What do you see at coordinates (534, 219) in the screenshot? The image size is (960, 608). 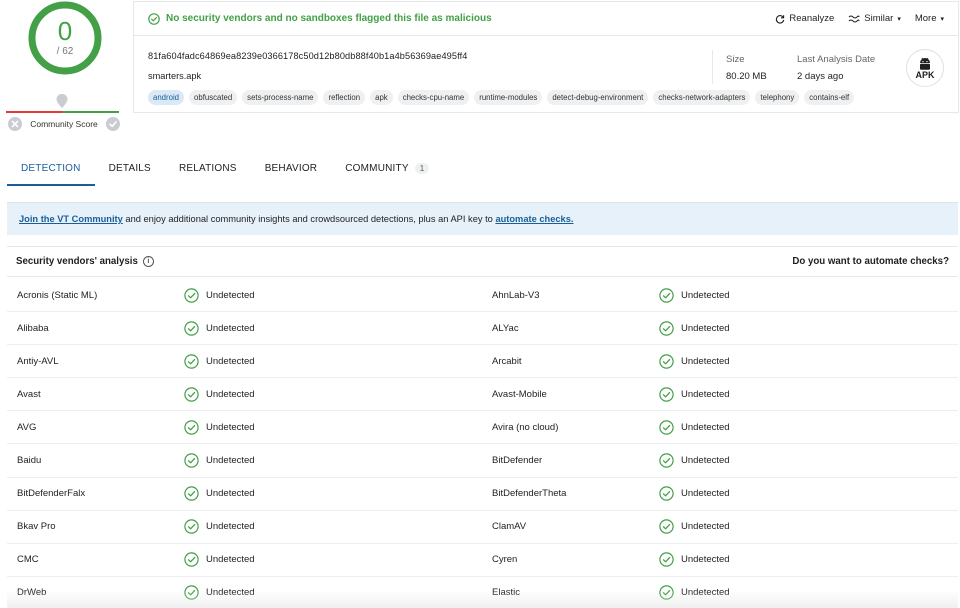 I see `automate-checks-link: automate checks.` at bounding box center [534, 219].